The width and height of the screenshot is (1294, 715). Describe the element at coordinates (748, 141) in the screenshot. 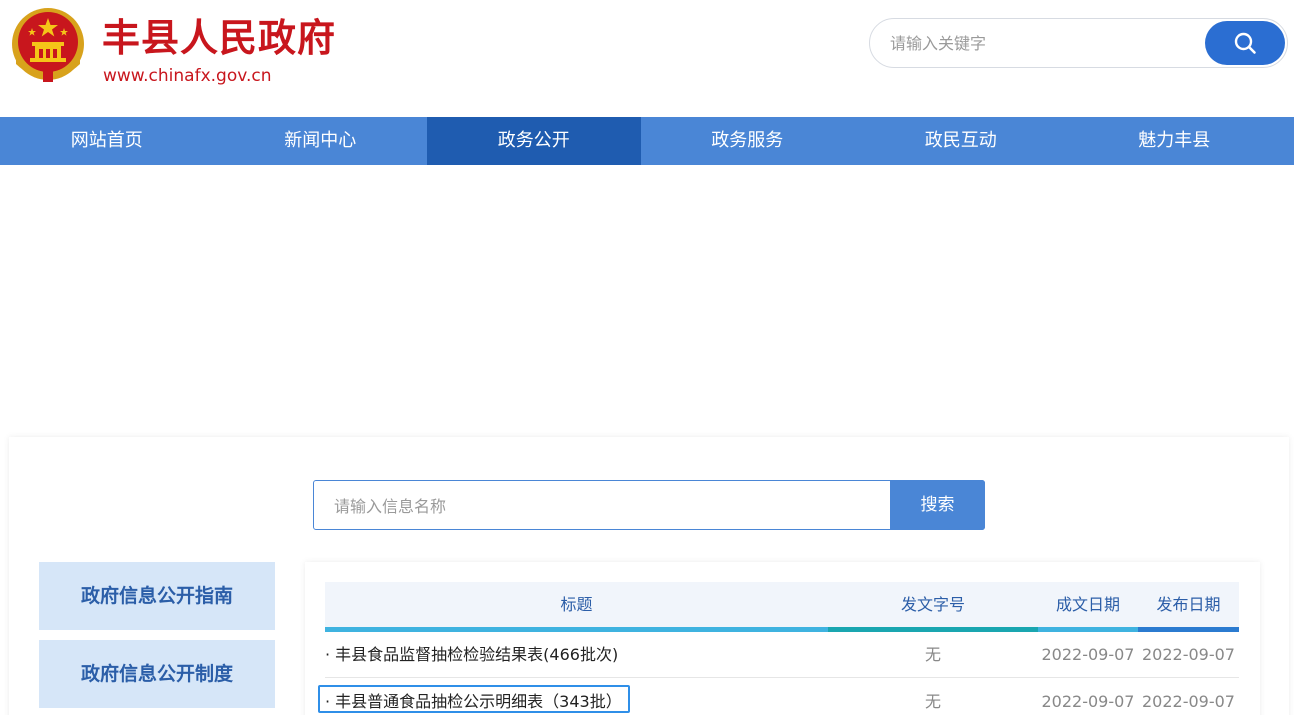

I see `nav-item-services: 政务服务` at that location.